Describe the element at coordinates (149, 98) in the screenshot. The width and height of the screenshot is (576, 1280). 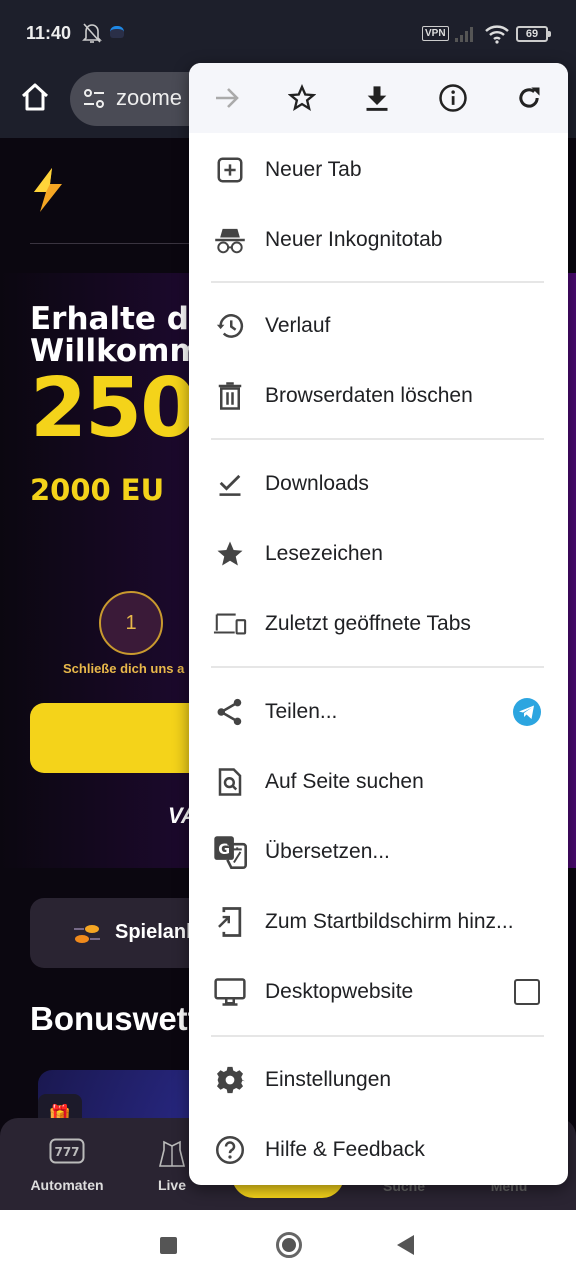
I see `url-text: zoome` at that location.